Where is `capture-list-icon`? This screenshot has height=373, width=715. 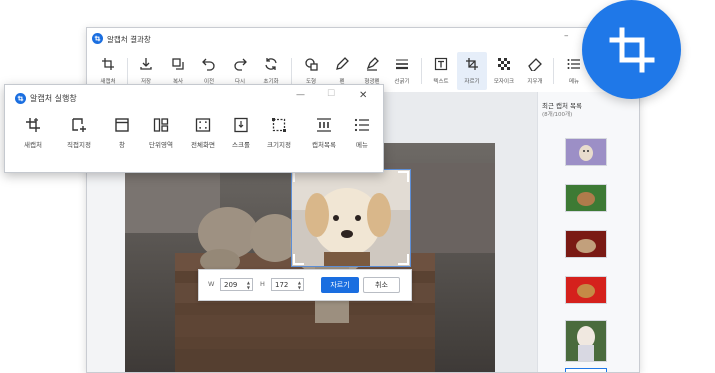 capture-list-icon is located at coordinates (324, 125).